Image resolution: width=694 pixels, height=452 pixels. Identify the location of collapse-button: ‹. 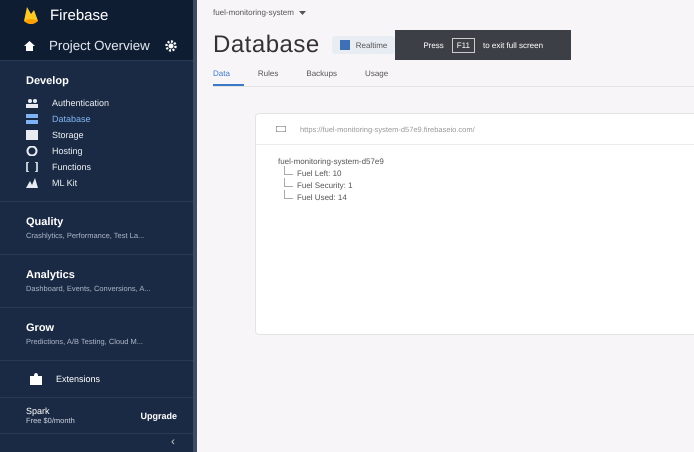
(173, 441).